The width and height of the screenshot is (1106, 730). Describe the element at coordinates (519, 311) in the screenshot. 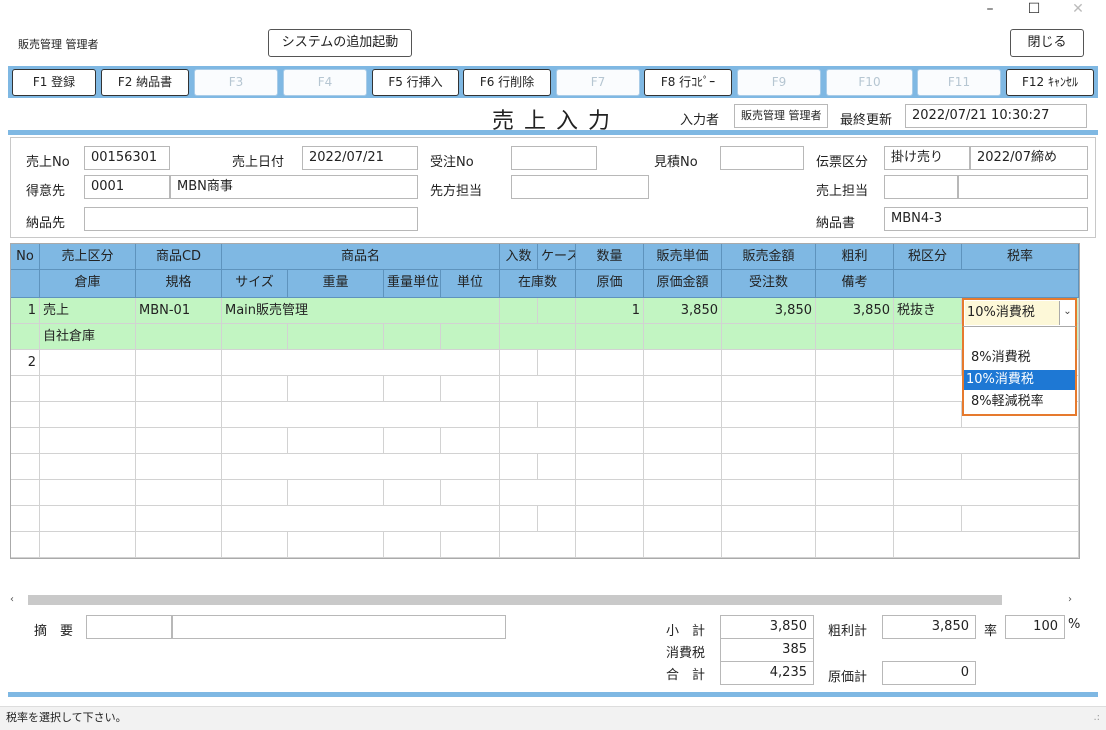

I see `row1-pack` at that location.